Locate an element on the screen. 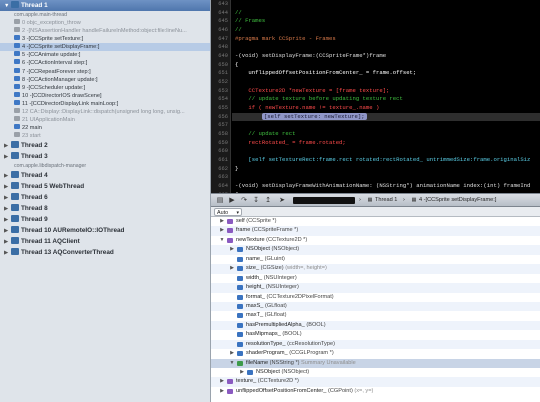 The width and height of the screenshot is (540, 402). stack-frame-row: 11 -[CCDirectorDisplayLink mainLoop:] is located at coordinates (105, 103).